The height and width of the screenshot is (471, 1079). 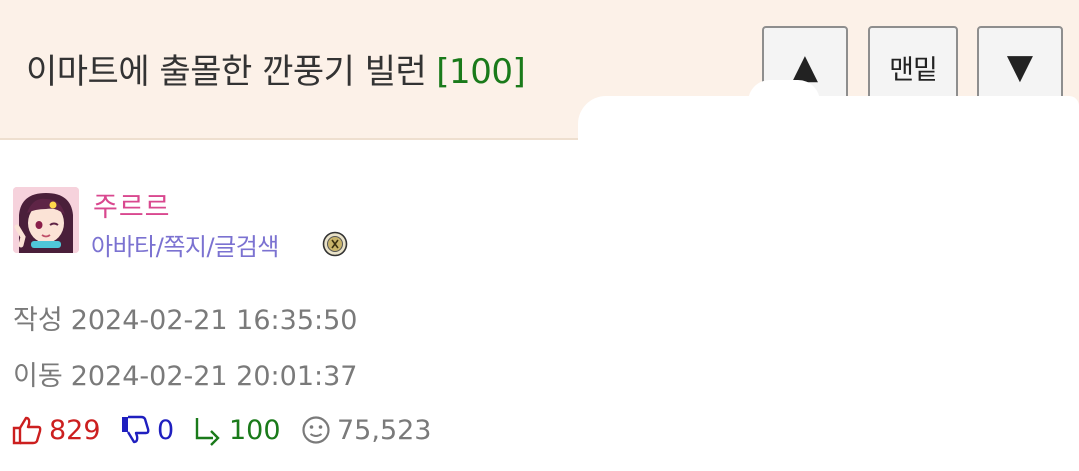 What do you see at coordinates (185, 247) in the screenshot?
I see `author-link-message: 쪽지` at bounding box center [185, 247].